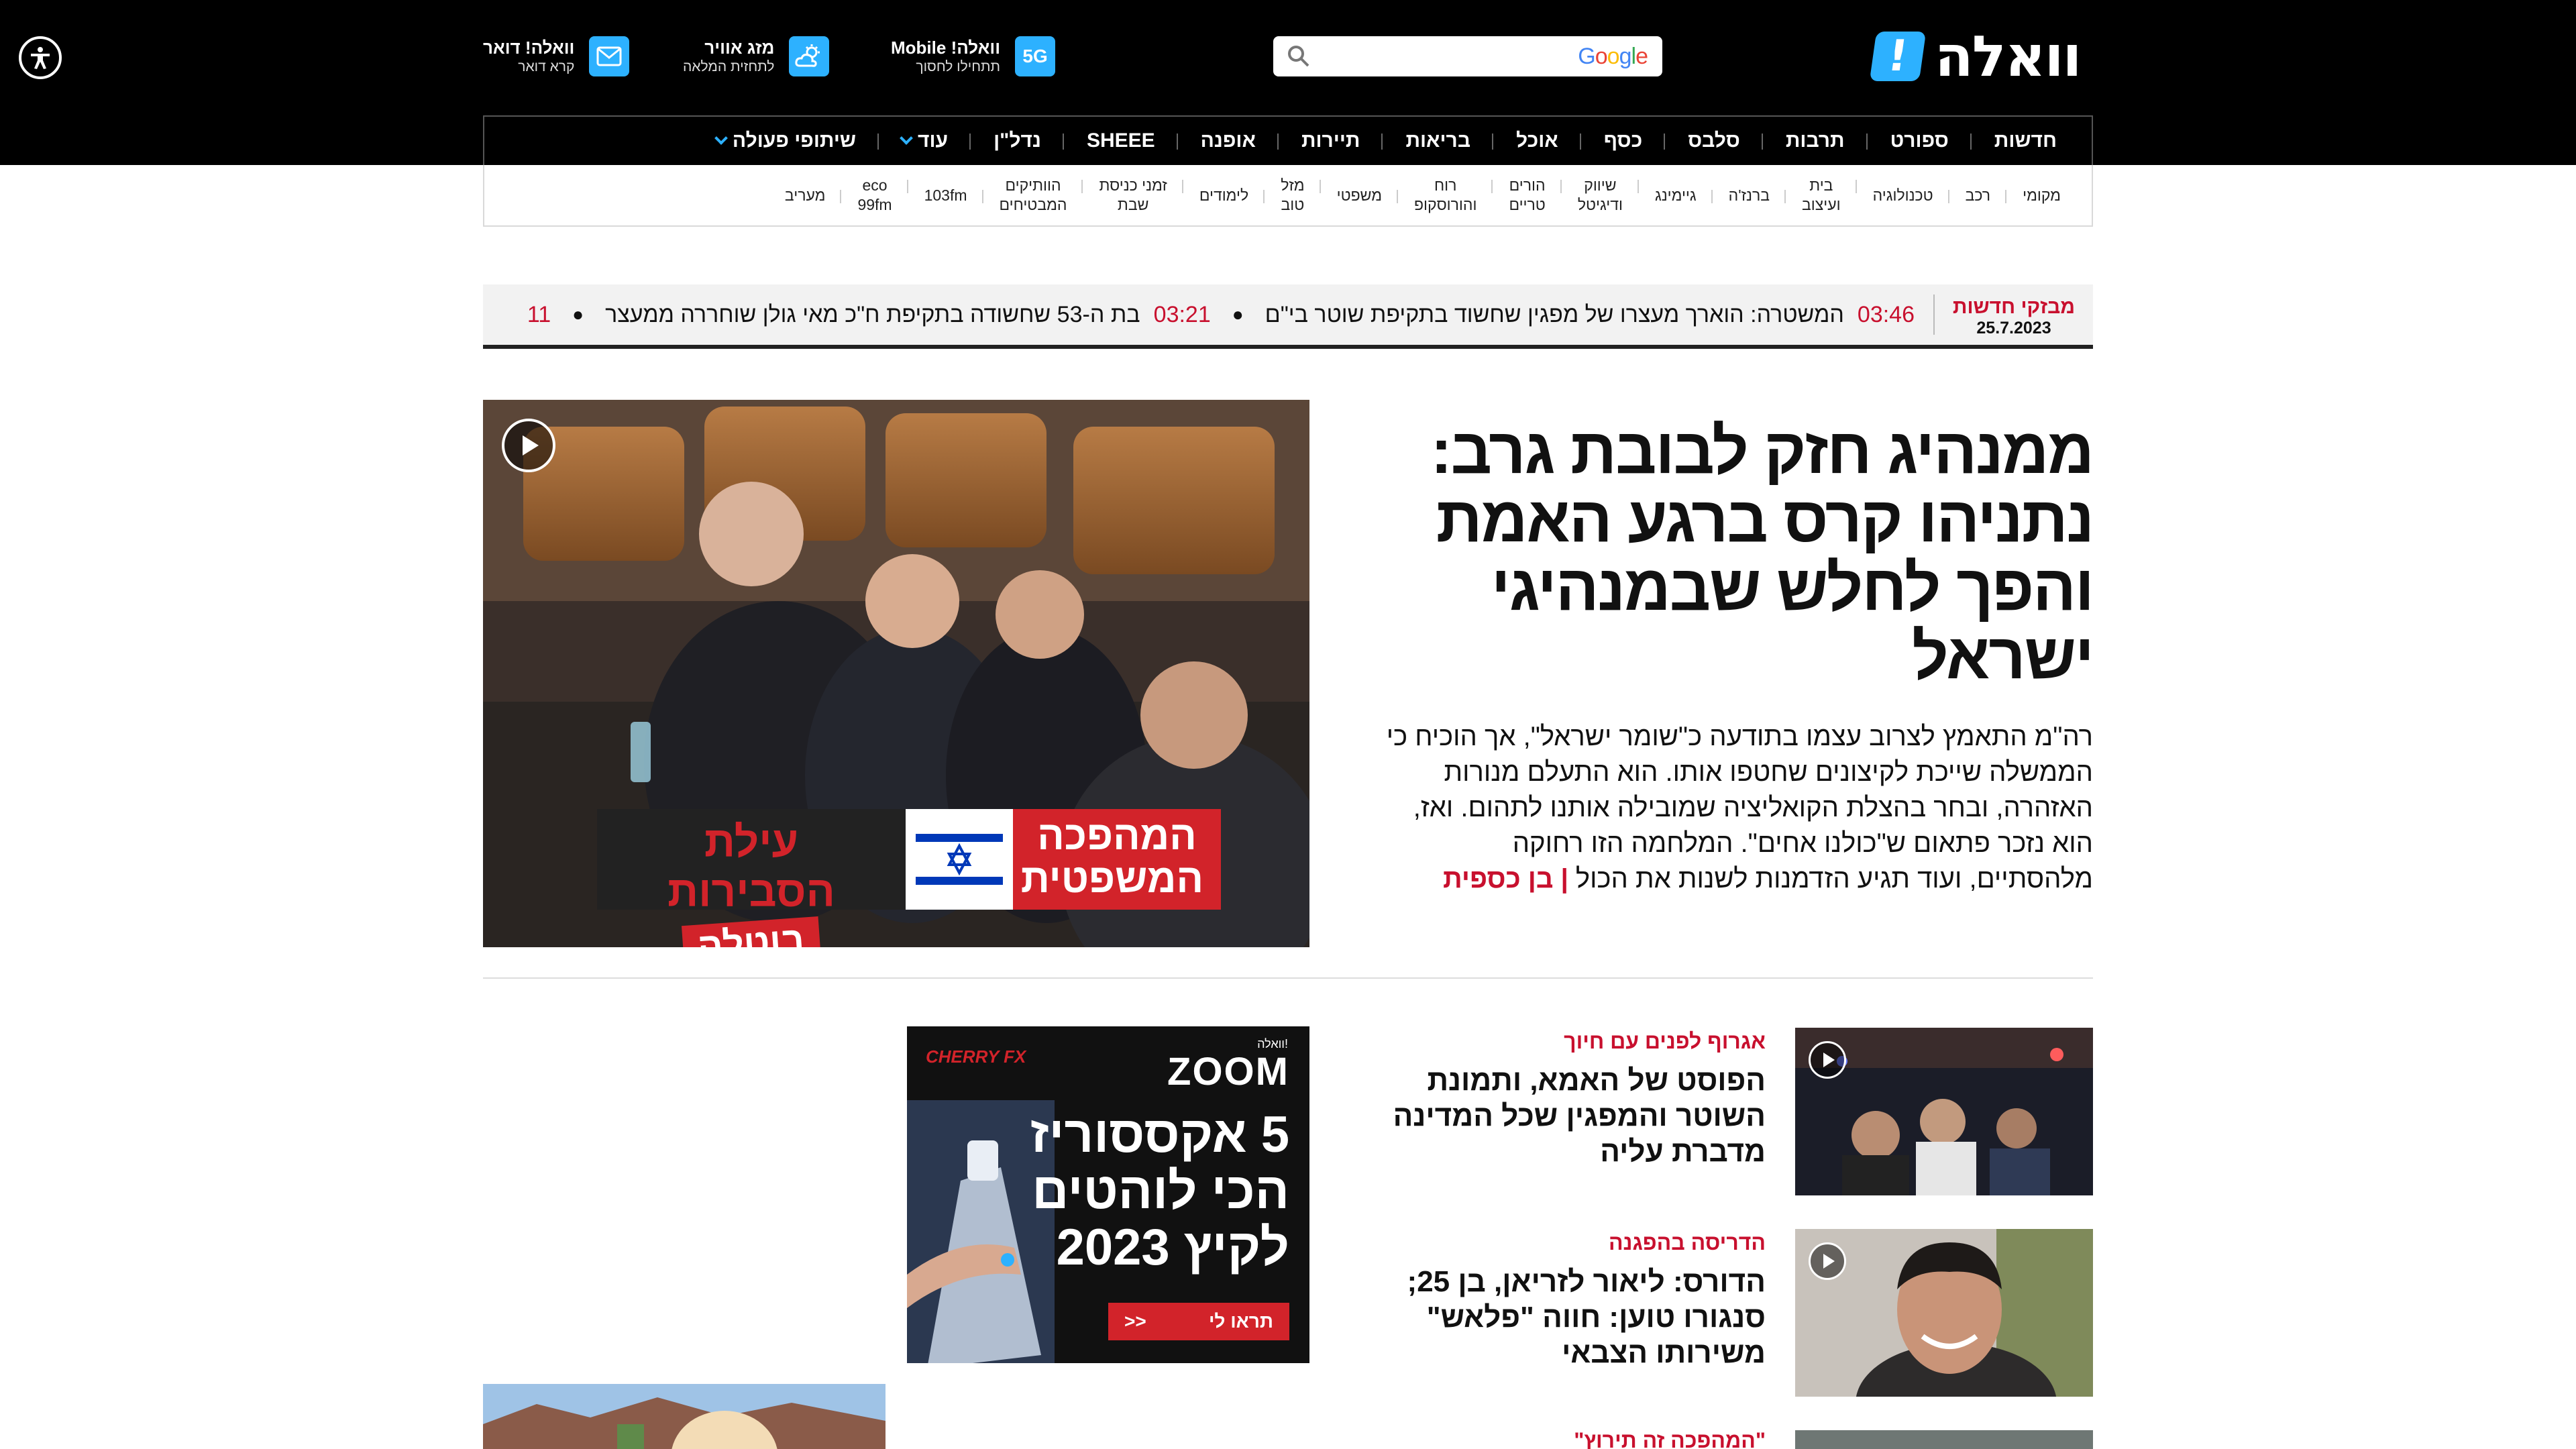 The width and height of the screenshot is (2576, 1449). What do you see at coordinates (40, 57) in the screenshot?
I see `accessibility-icon` at bounding box center [40, 57].